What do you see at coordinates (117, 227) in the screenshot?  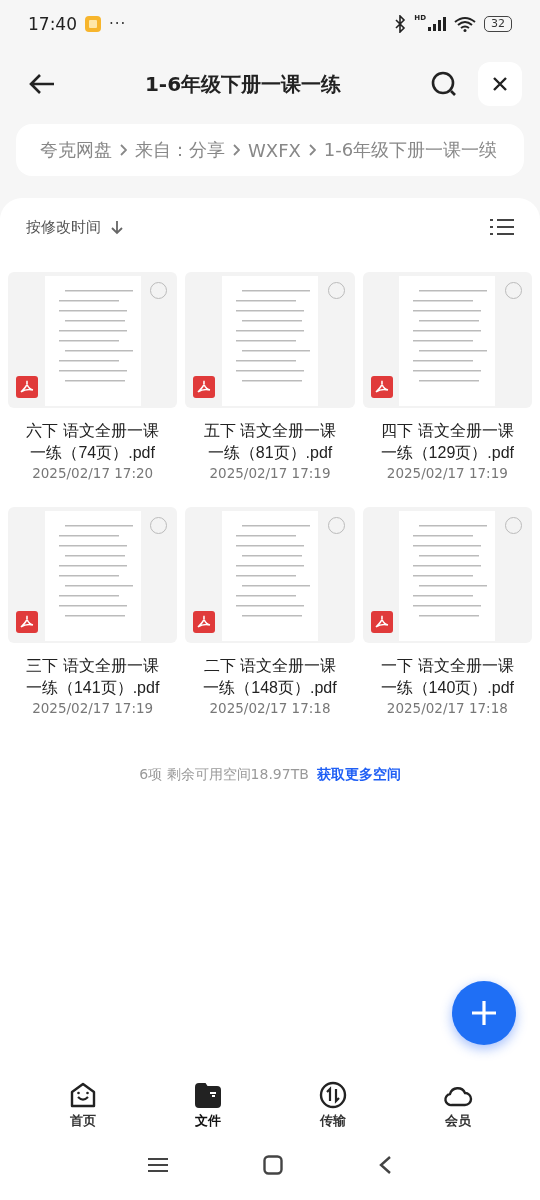 I see `down-arrow-icon` at bounding box center [117, 227].